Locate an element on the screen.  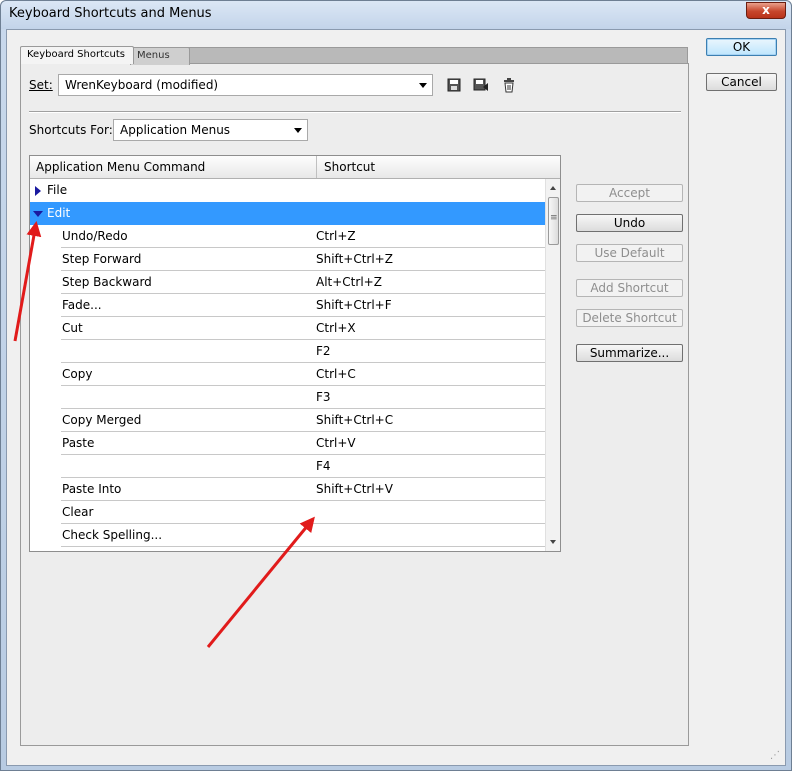
table-row-edit: Edit is located at coordinates (287, 213).